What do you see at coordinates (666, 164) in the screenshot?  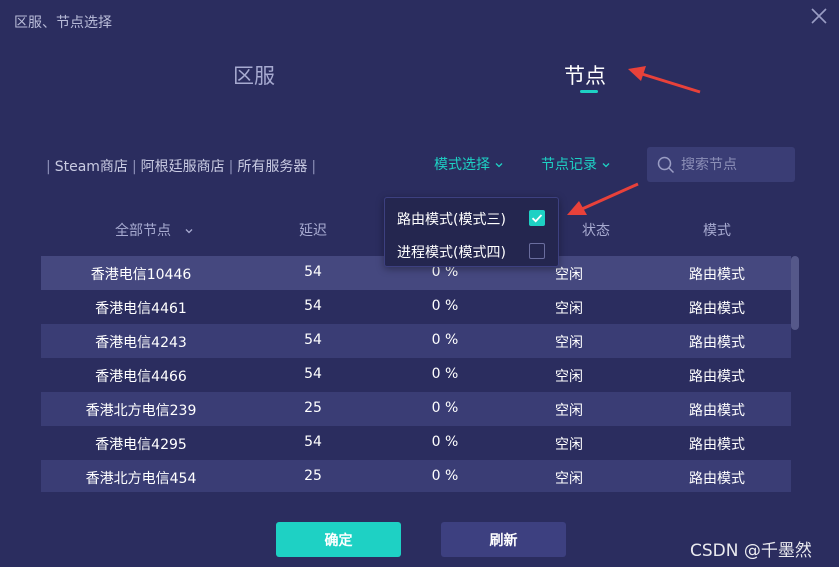 I see `search-icon` at bounding box center [666, 164].